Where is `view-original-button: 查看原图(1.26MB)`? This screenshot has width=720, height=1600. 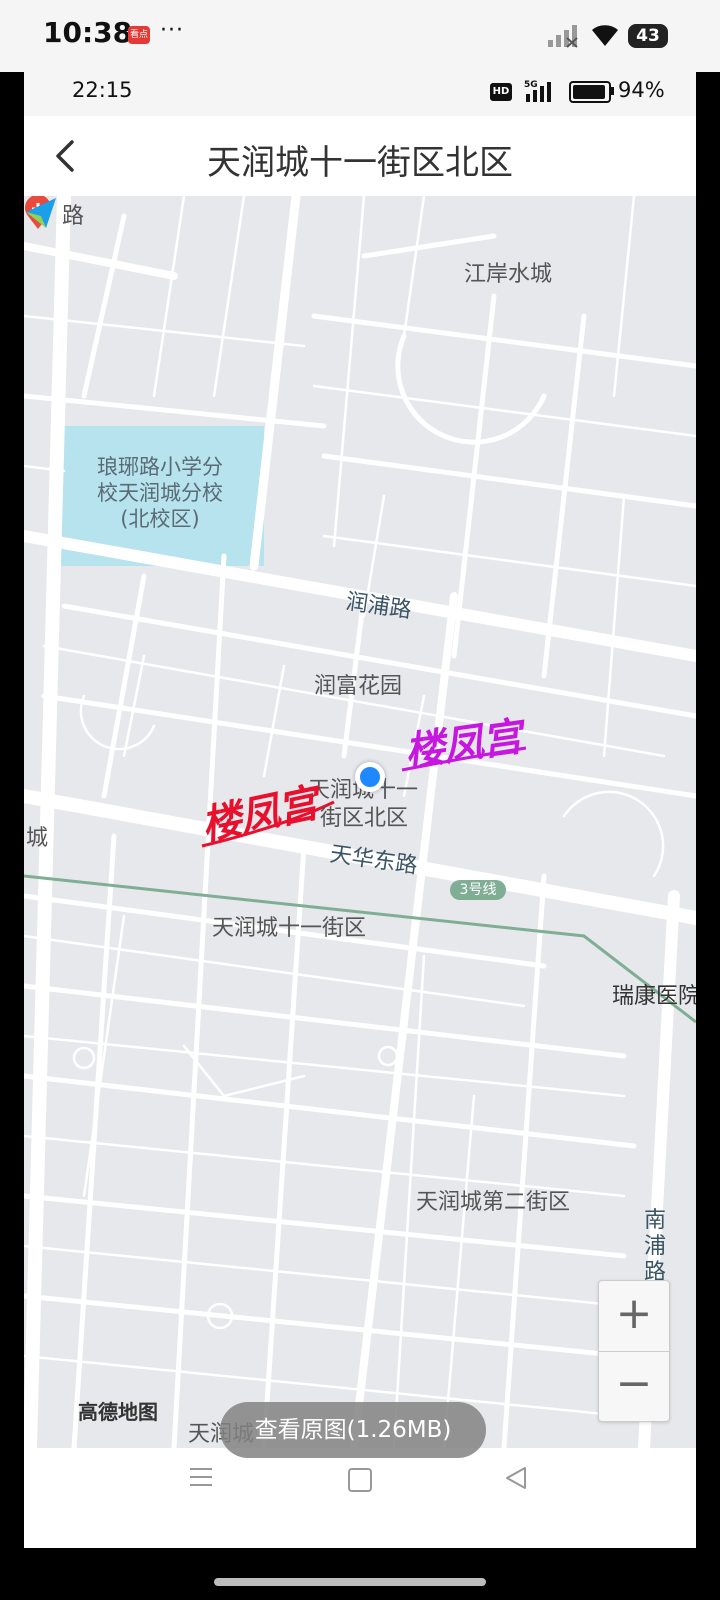 view-original-button: 查看原图(1.26MB) is located at coordinates (353, 1430).